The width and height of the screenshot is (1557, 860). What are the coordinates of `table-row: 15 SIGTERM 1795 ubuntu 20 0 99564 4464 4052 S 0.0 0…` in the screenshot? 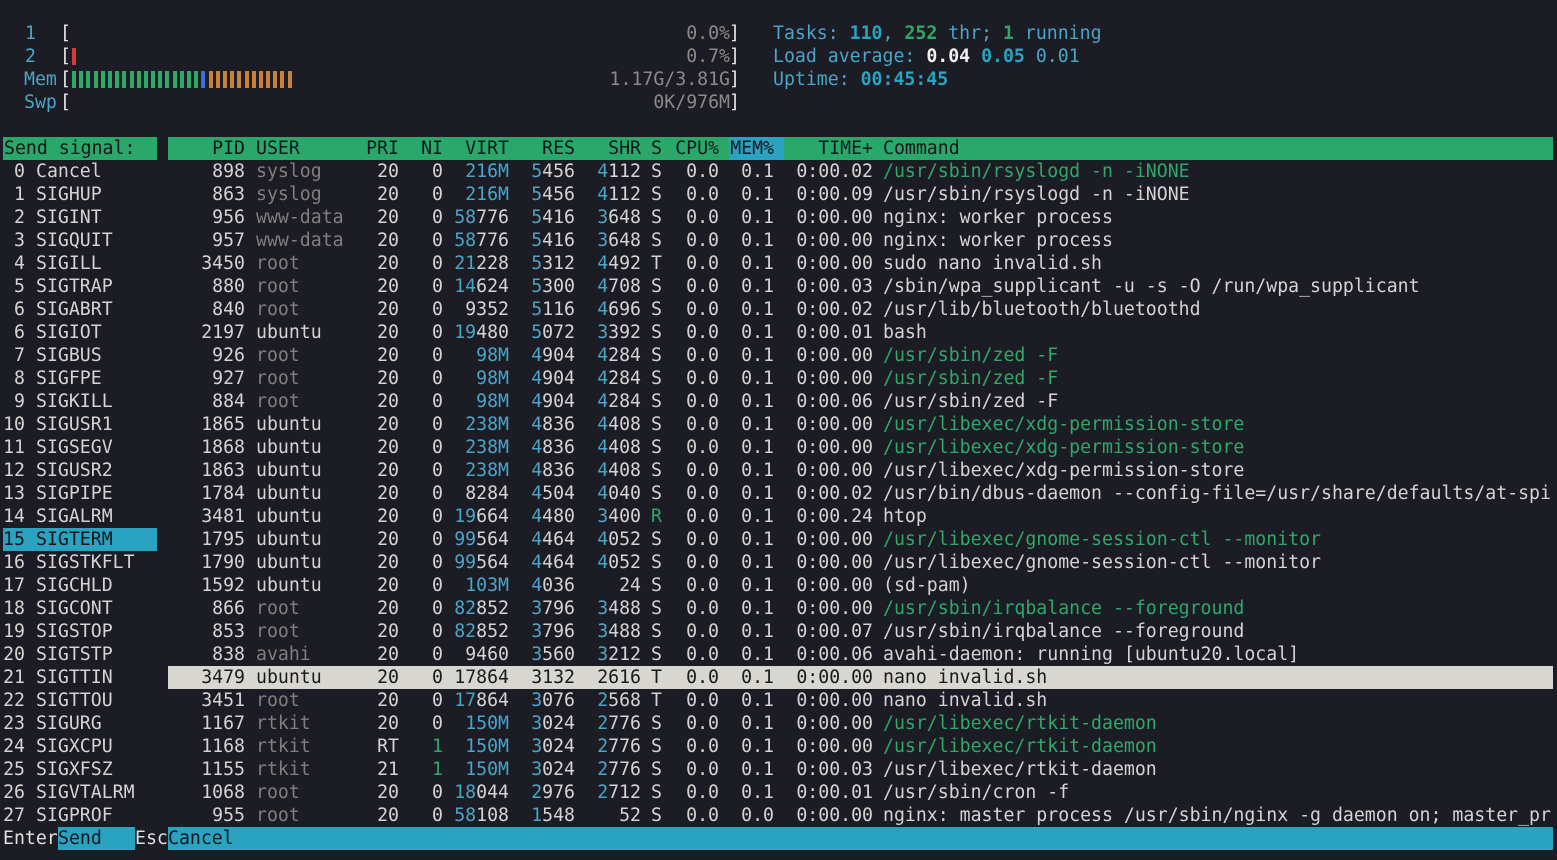 It's located at (778, 539).